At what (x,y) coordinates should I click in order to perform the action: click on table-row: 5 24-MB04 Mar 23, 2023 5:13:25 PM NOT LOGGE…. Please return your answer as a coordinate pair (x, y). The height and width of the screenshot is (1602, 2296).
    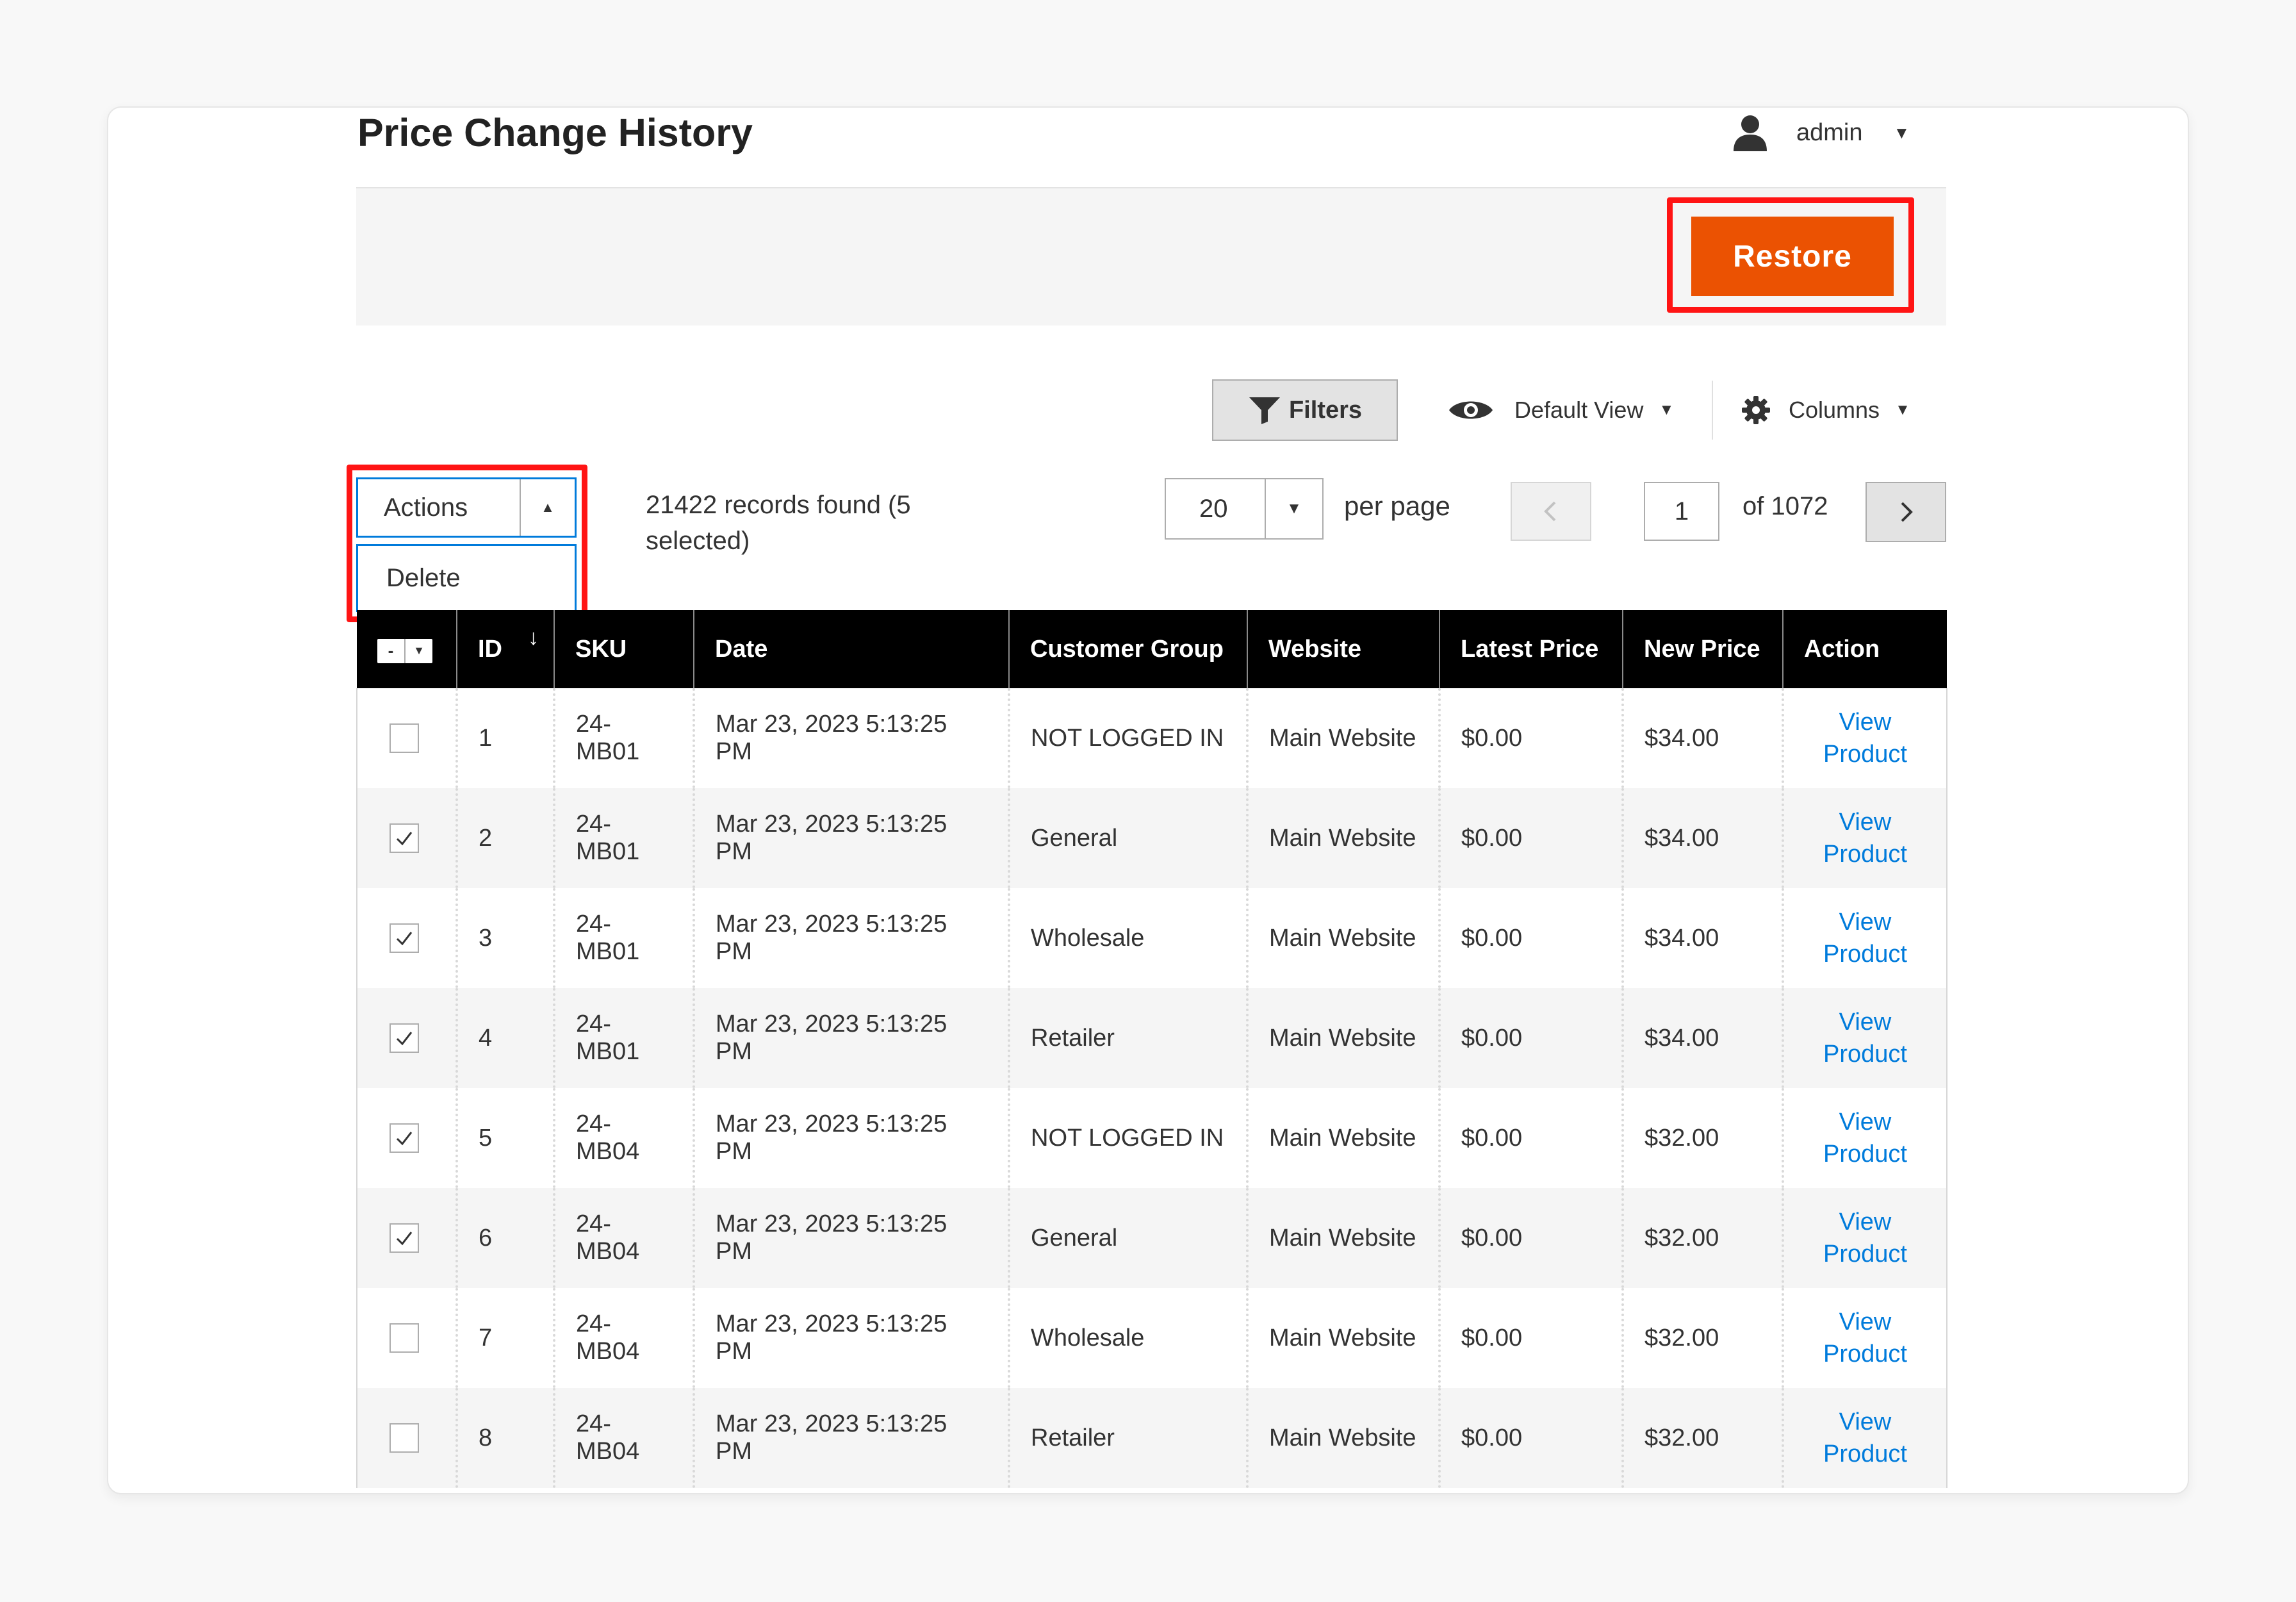
    Looking at the image, I should click on (1152, 1138).